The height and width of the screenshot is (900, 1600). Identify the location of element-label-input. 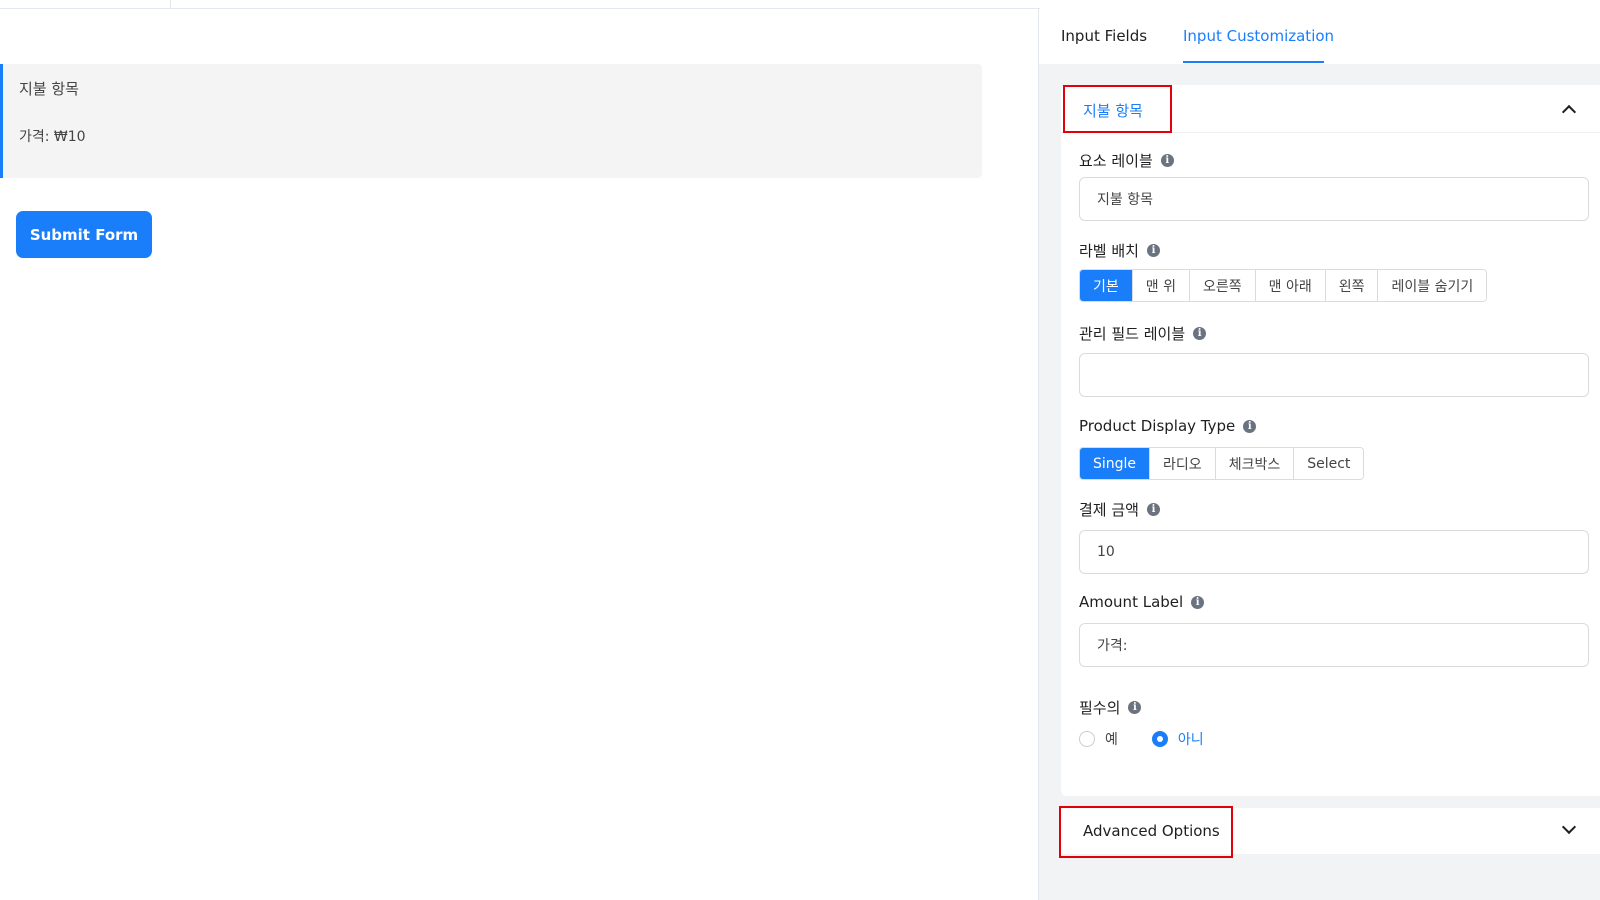
(1334, 199).